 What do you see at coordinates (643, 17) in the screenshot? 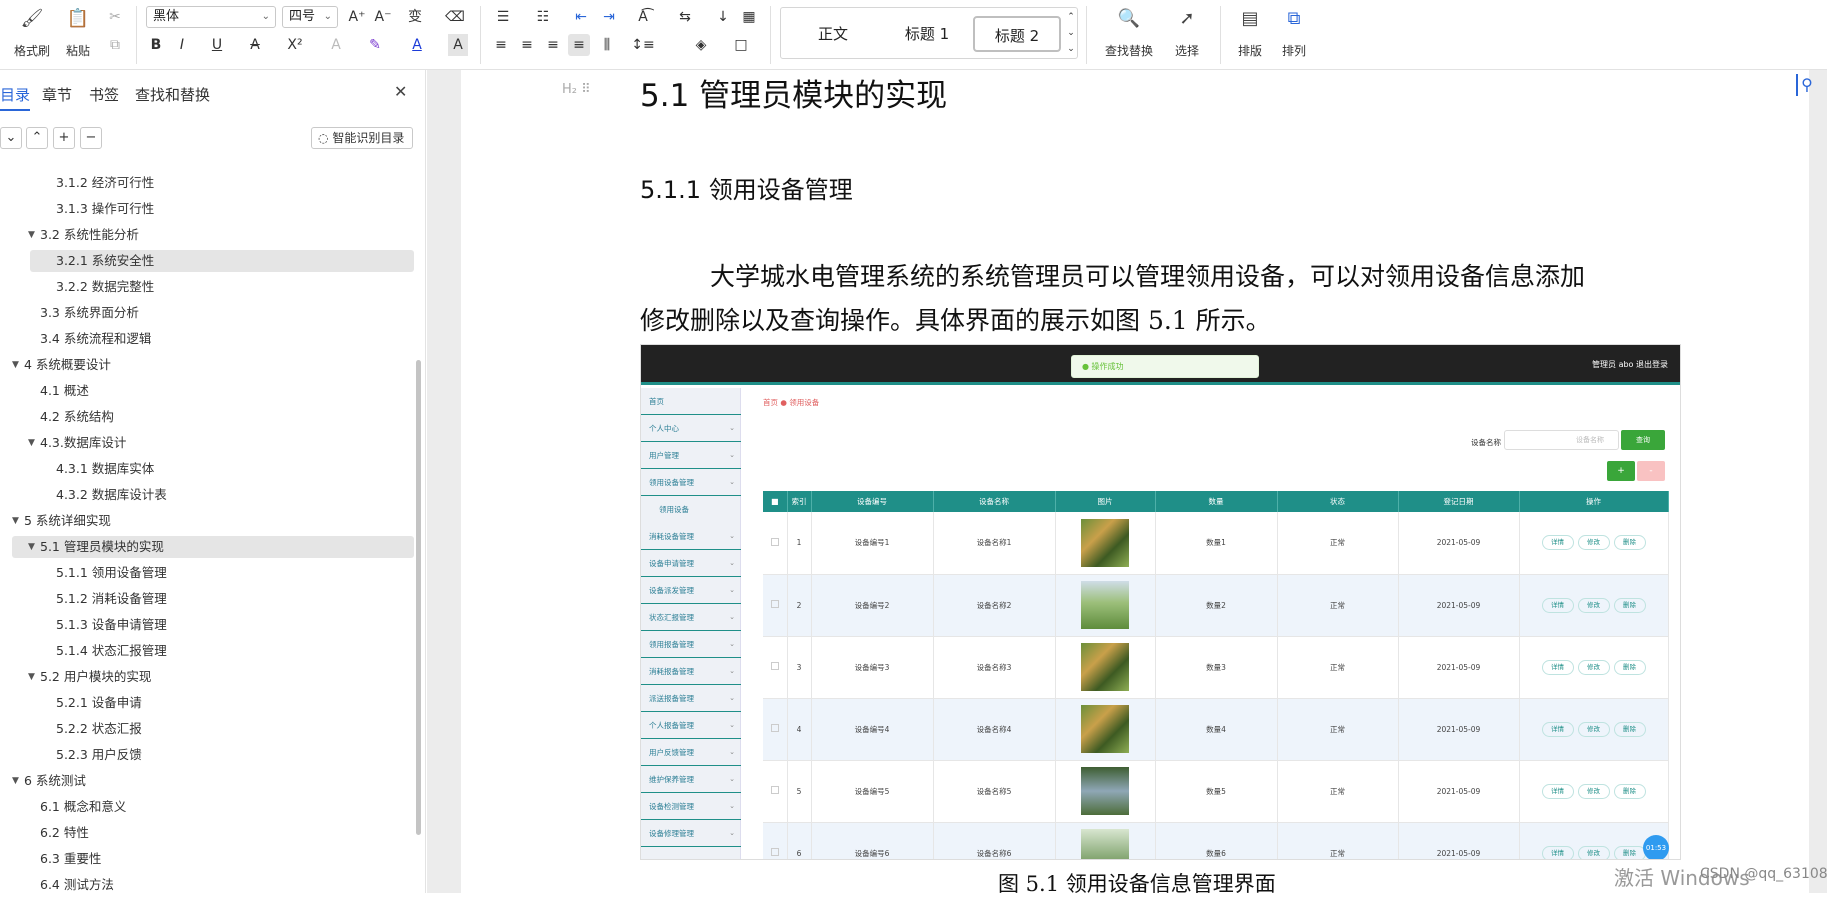
I see `chinese-layout-icon: A͡` at bounding box center [643, 17].